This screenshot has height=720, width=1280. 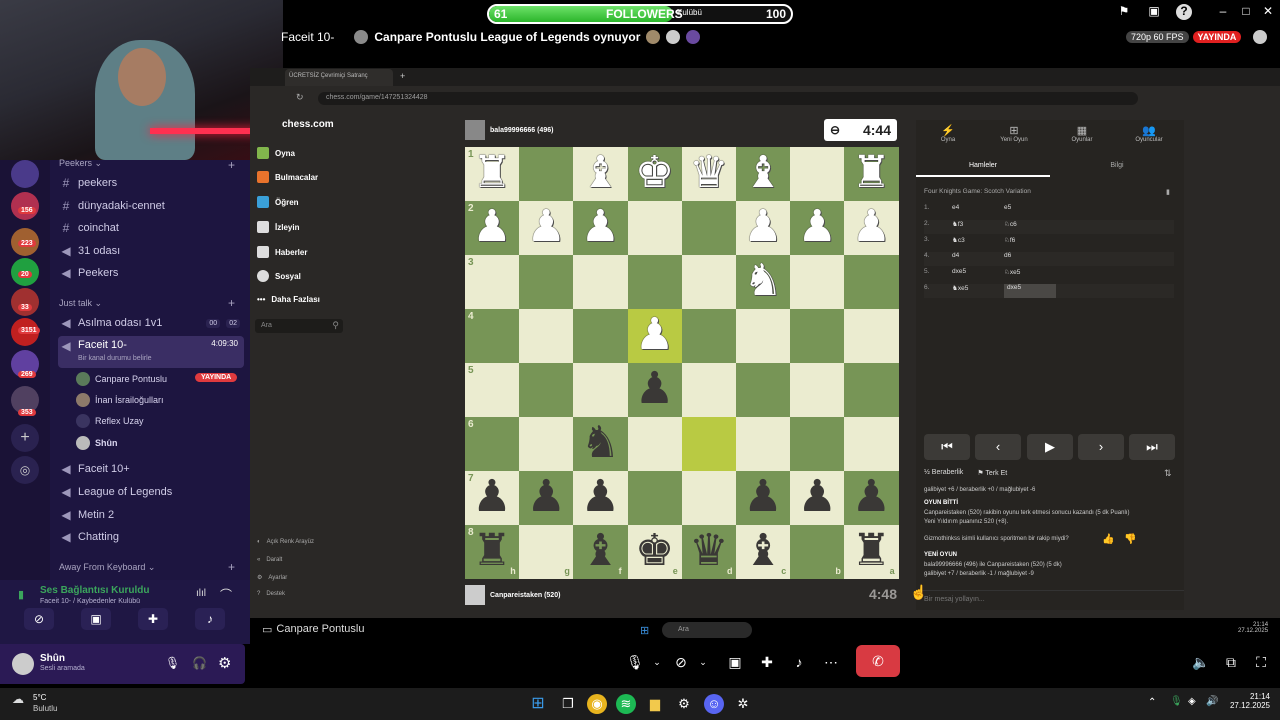 I want to click on chess-logo: chess.com, so click(x=308, y=124).